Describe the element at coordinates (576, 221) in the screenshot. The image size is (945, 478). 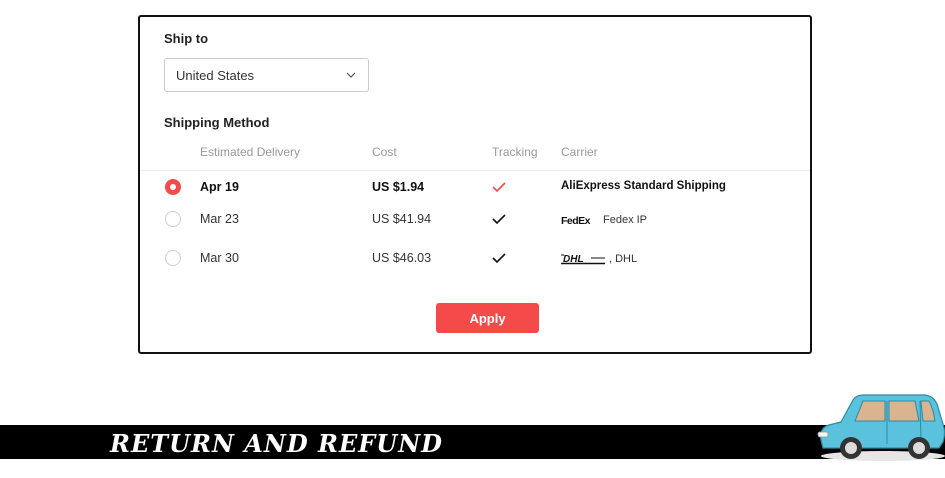
I see `fedex-logo: FedEx` at that location.